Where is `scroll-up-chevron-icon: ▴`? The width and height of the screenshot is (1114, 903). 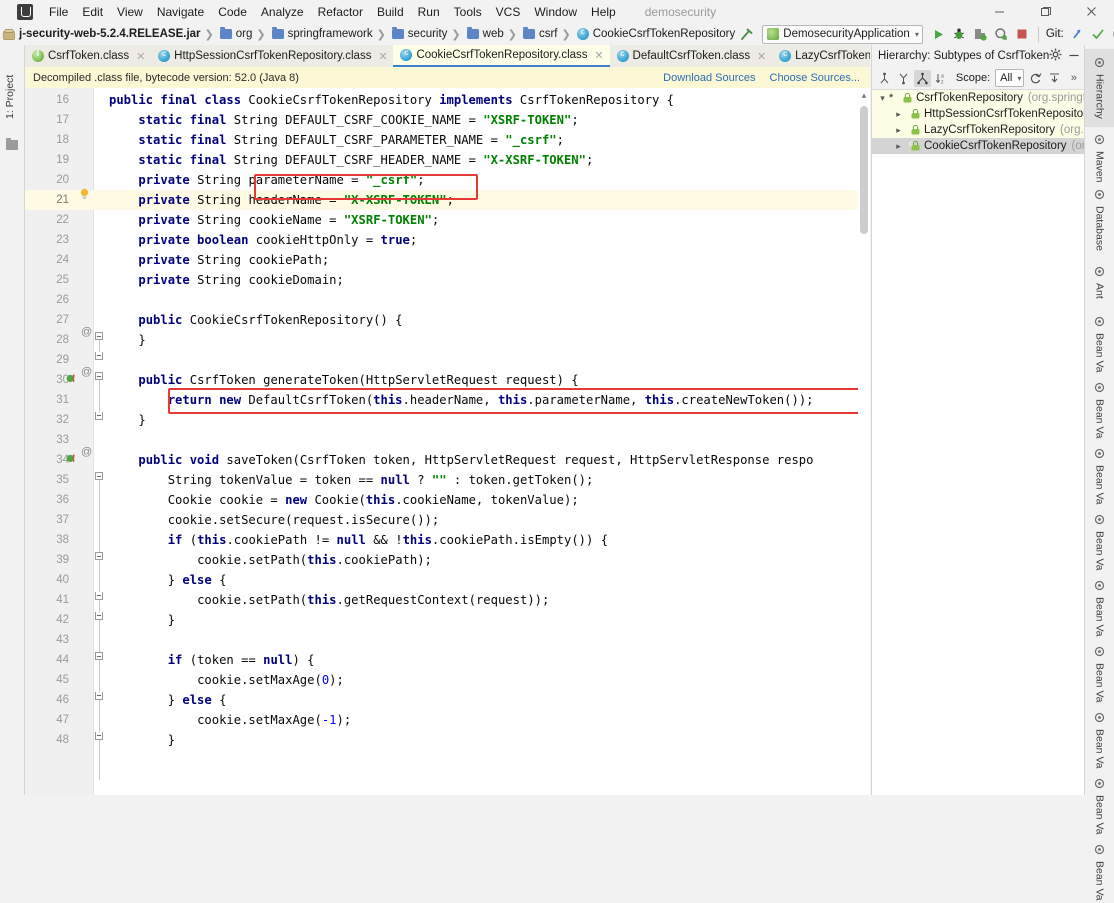 scroll-up-chevron-icon: ▴ is located at coordinates (864, 95).